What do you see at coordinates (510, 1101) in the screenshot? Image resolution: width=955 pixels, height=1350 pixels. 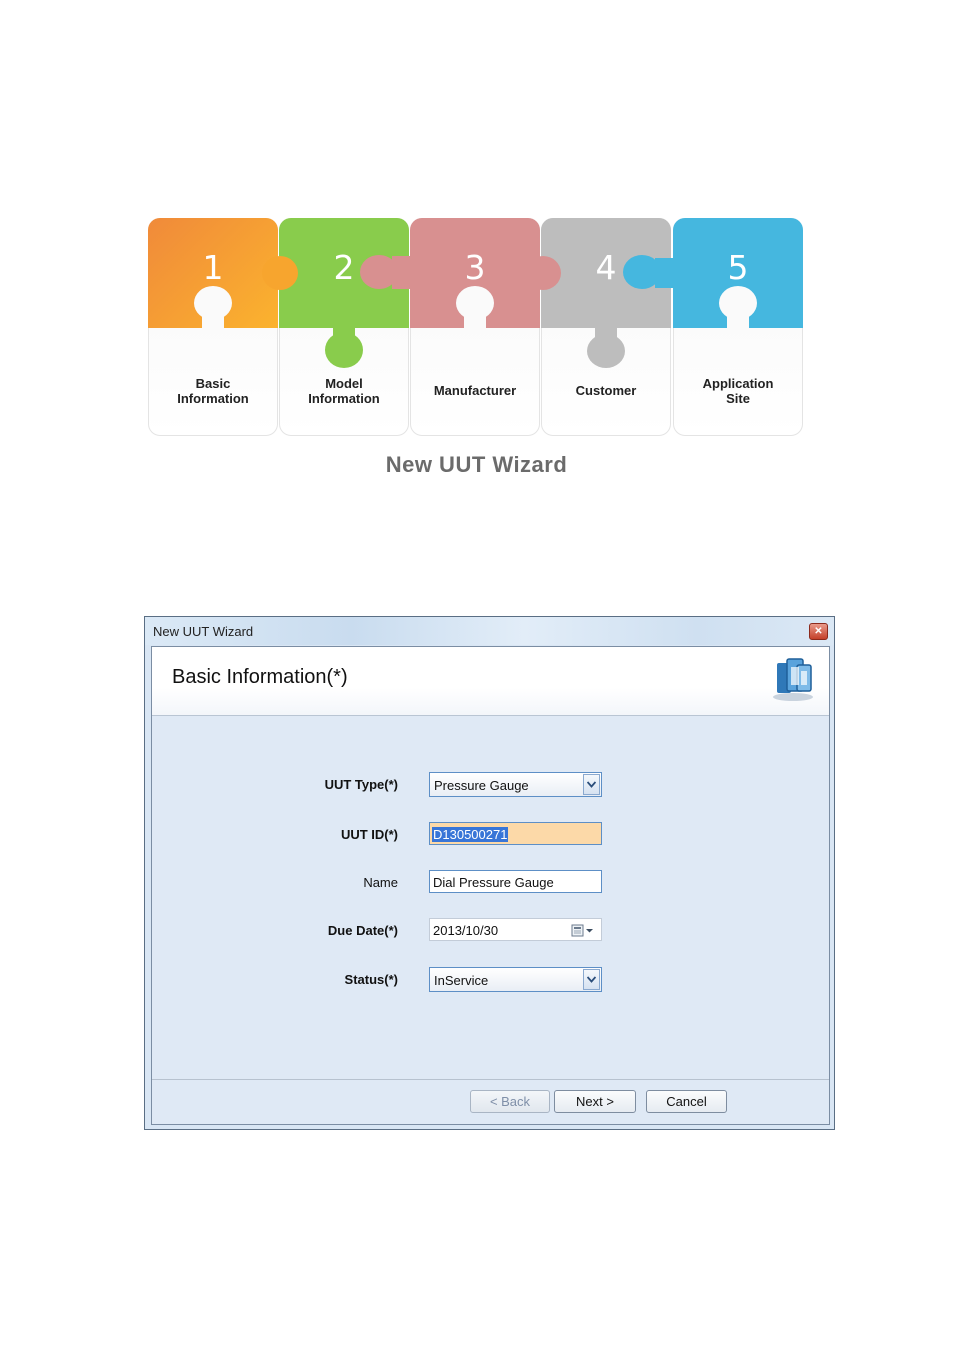 I see `back-button: < Back` at bounding box center [510, 1101].